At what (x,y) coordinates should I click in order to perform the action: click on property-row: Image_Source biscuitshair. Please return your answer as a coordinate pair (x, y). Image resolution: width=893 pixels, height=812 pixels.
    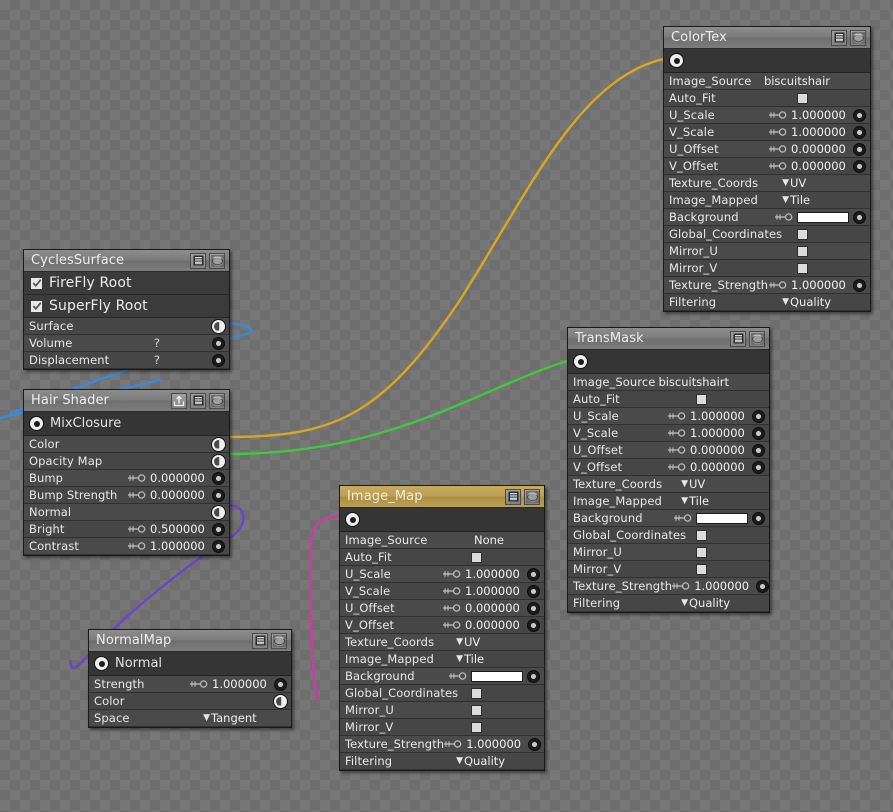
    Looking at the image, I should click on (767, 81).